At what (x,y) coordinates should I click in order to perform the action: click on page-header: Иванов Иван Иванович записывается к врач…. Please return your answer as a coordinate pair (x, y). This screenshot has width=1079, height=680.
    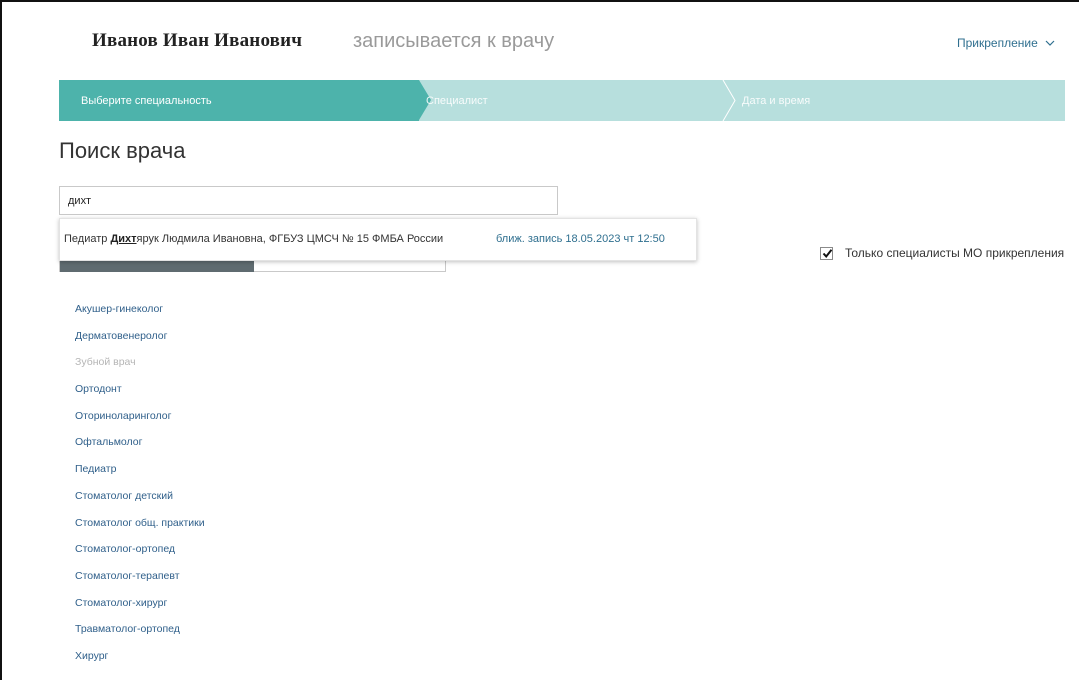
    Looking at the image, I should click on (539, 40).